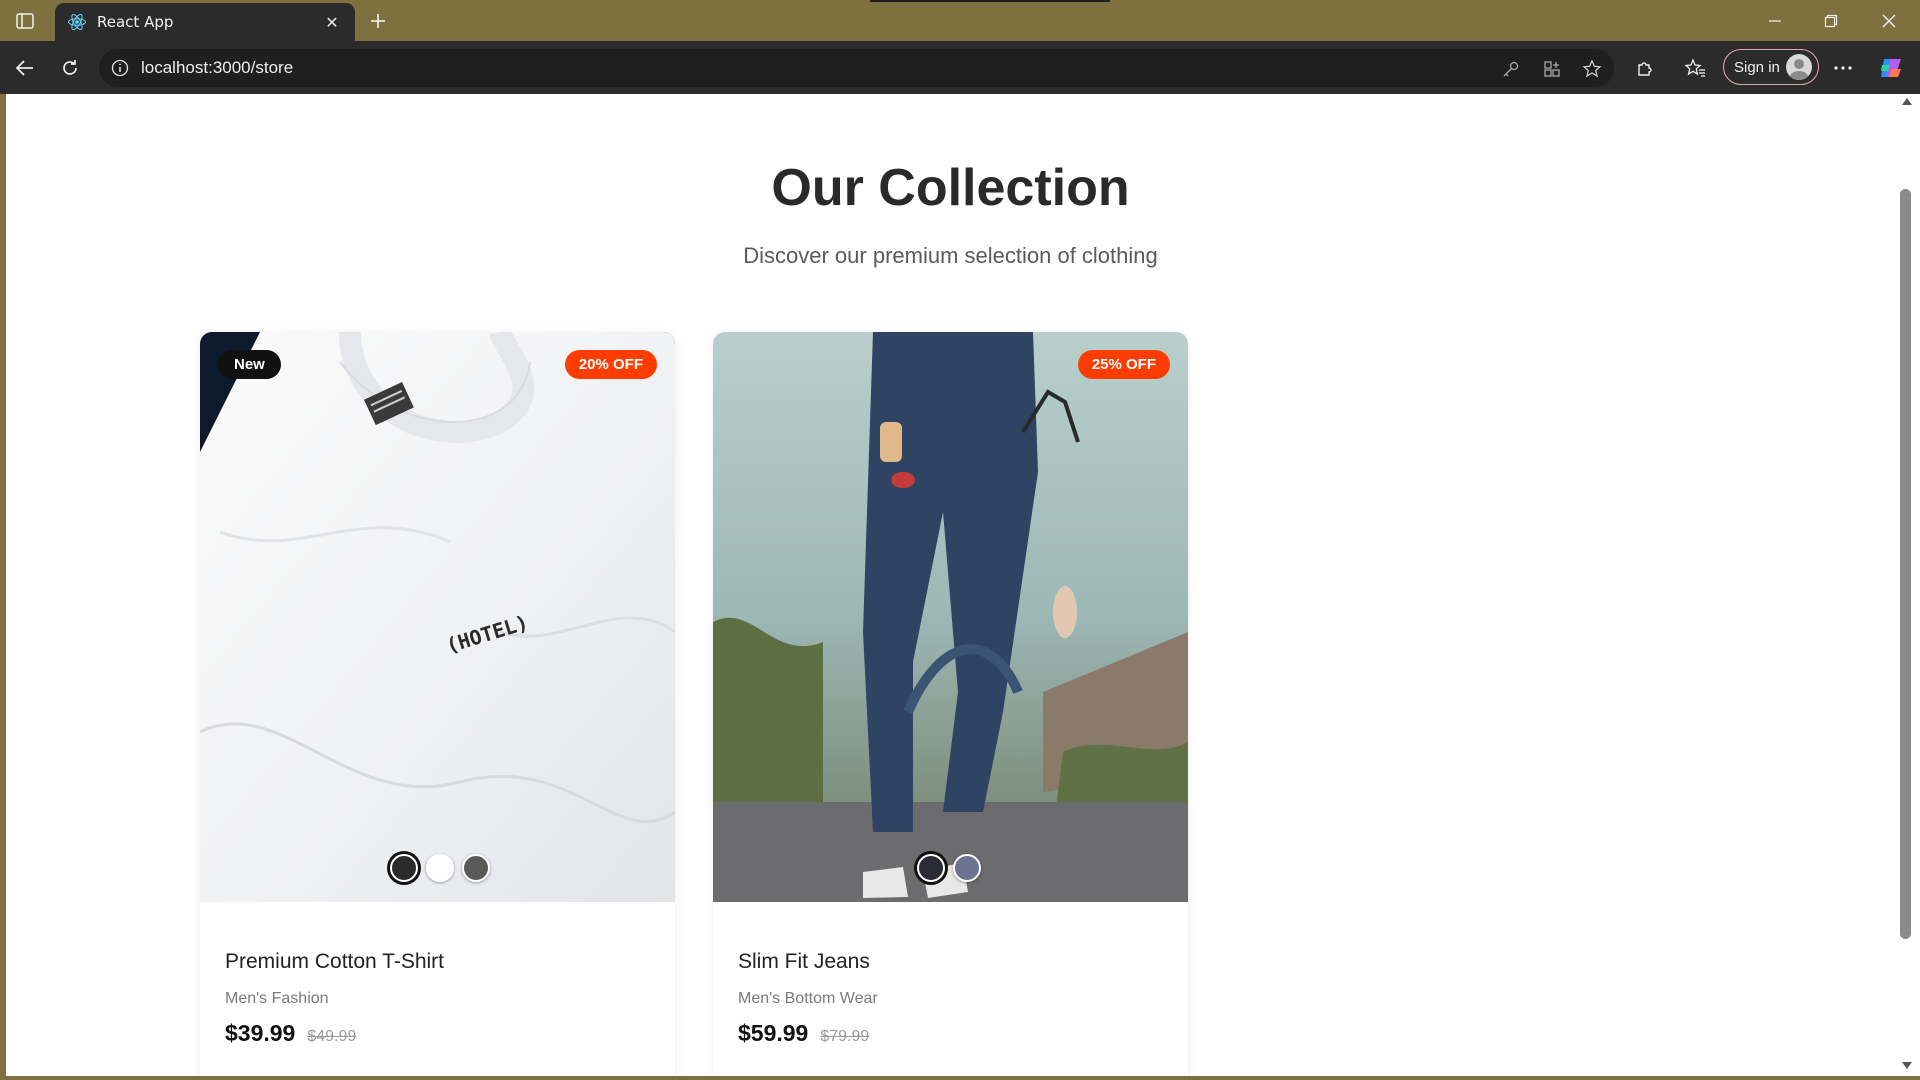 The image size is (1920, 1080). What do you see at coordinates (1592, 69) in the screenshot?
I see `favorite-star-icon` at bounding box center [1592, 69].